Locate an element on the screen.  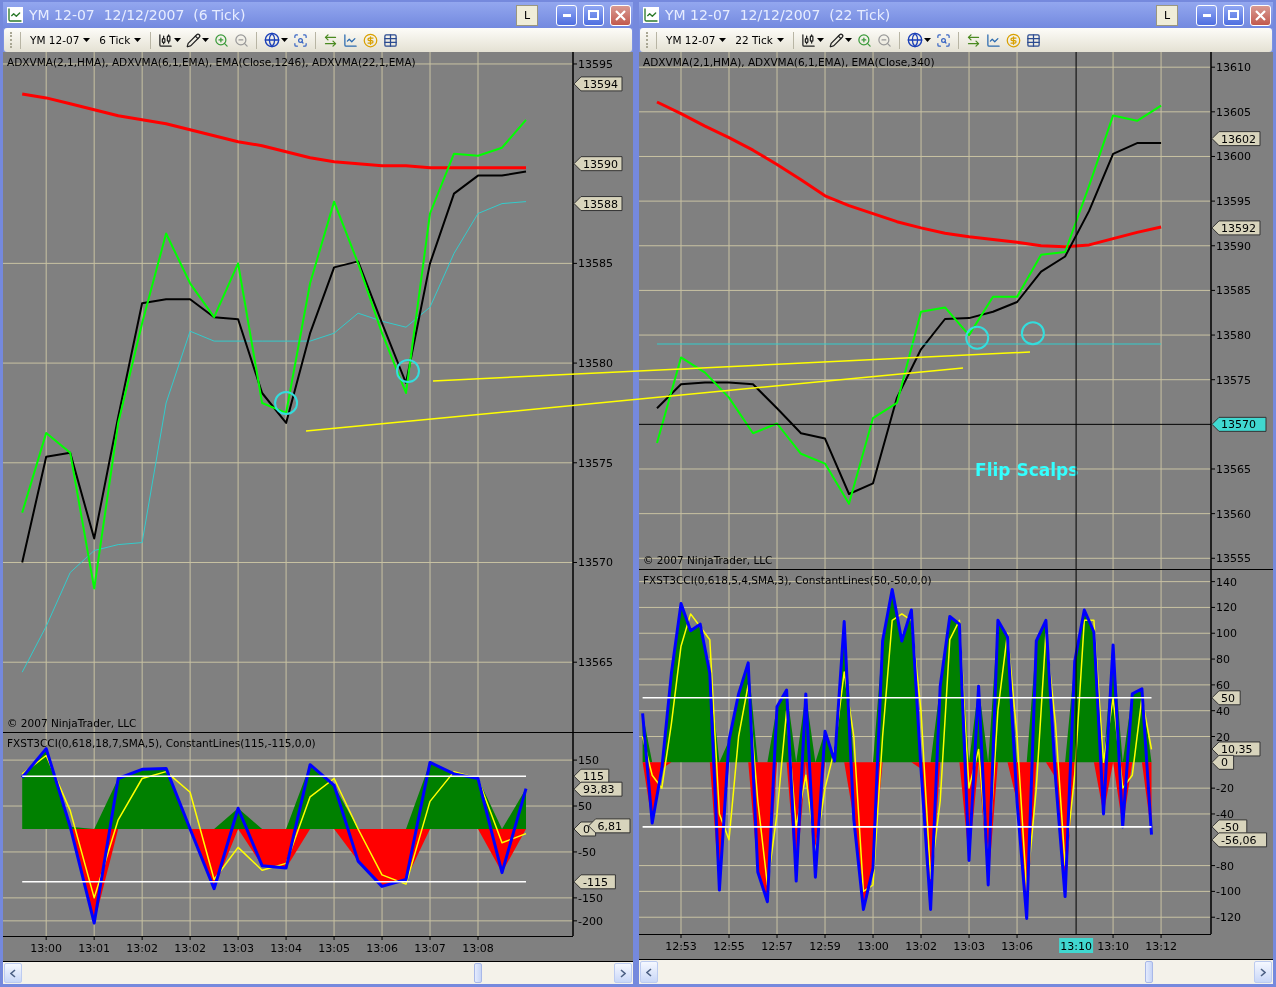
interval-dropdown: 6 Tick is located at coordinates (120, 40).